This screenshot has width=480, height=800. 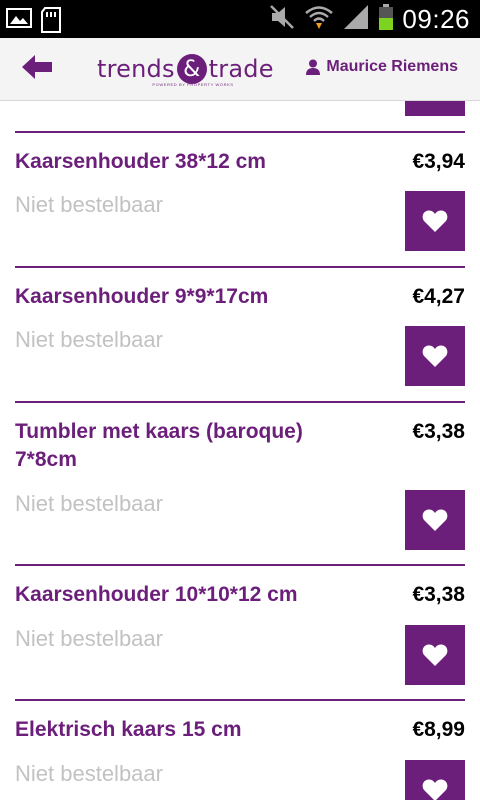 What do you see at coordinates (438, 296) in the screenshot?
I see `product-price: €4,27` at bounding box center [438, 296].